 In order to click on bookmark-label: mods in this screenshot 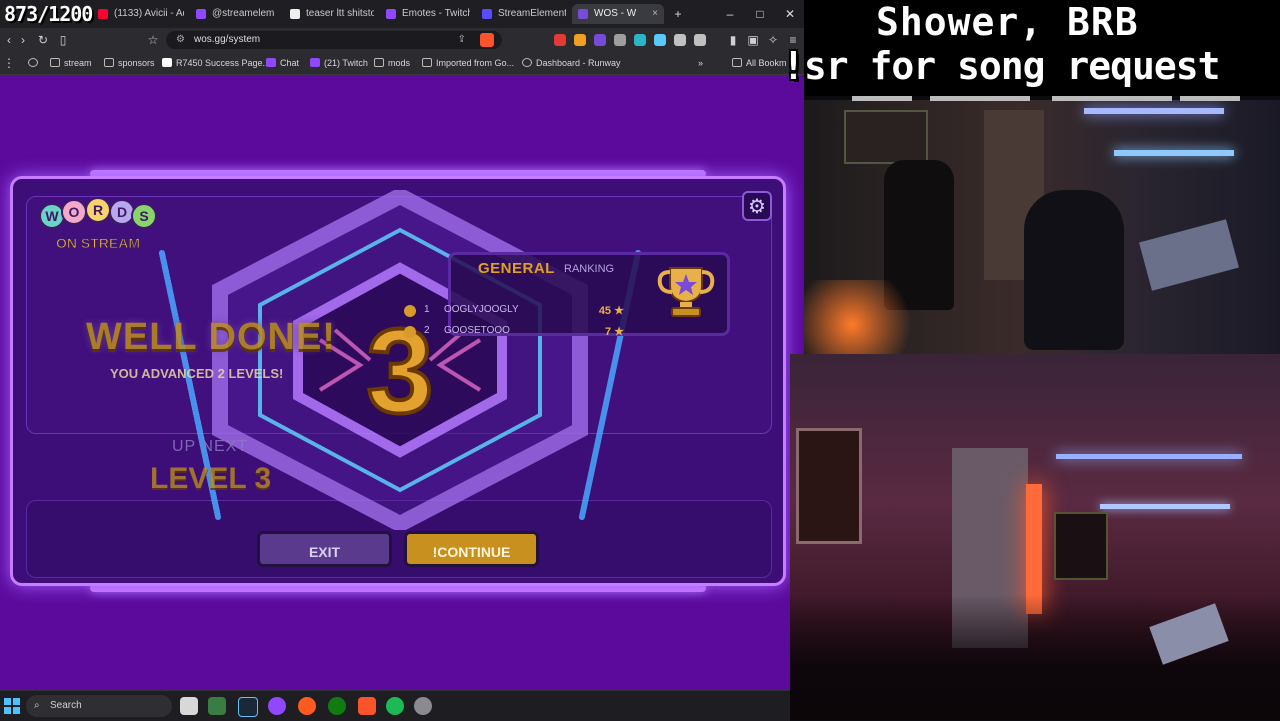, I will do `click(399, 63)`.